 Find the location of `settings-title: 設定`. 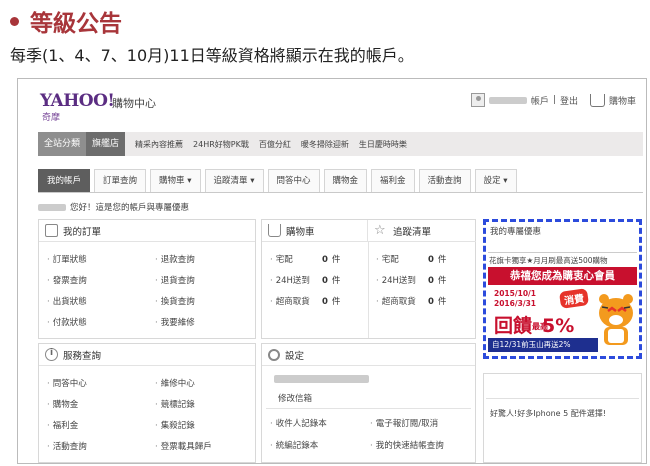

settings-title: 設定 is located at coordinates (295, 356).